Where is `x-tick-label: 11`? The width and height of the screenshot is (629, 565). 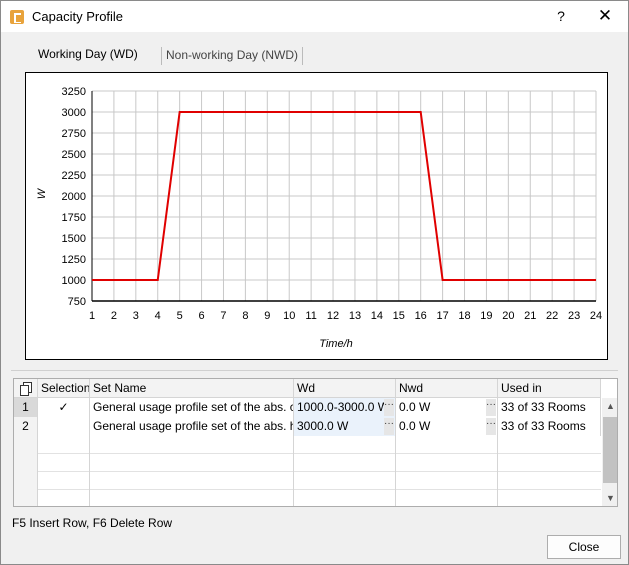
x-tick-label: 11 is located at coordinates (310, 316).